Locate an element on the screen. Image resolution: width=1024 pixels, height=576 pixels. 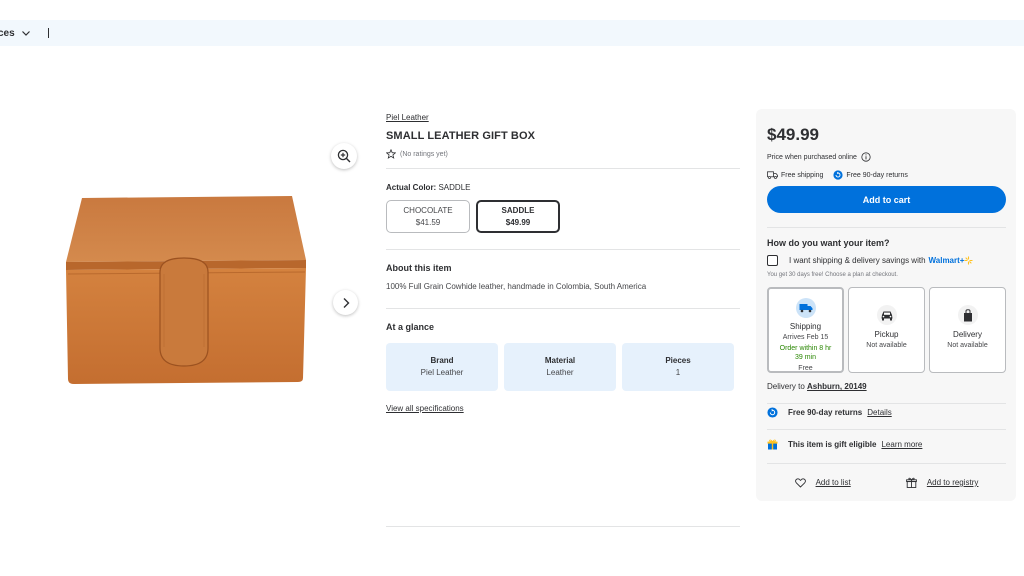
returns-details-link: Details is located at coordinates (879, 412).